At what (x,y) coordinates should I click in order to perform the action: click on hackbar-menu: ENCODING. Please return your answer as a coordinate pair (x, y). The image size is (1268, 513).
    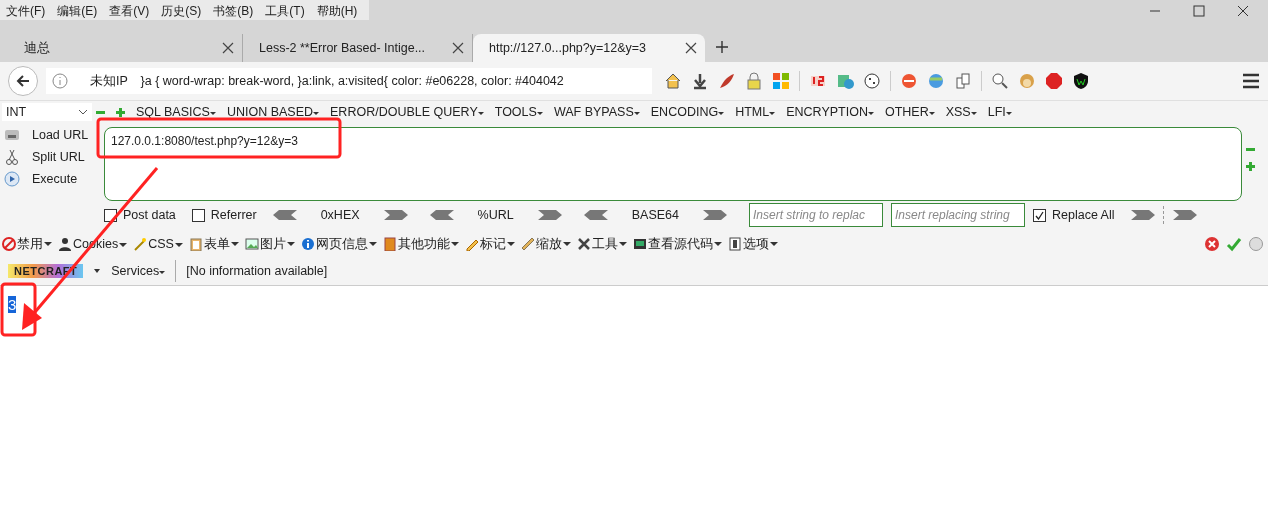
    Looking at the image, I should click on (687, 112).